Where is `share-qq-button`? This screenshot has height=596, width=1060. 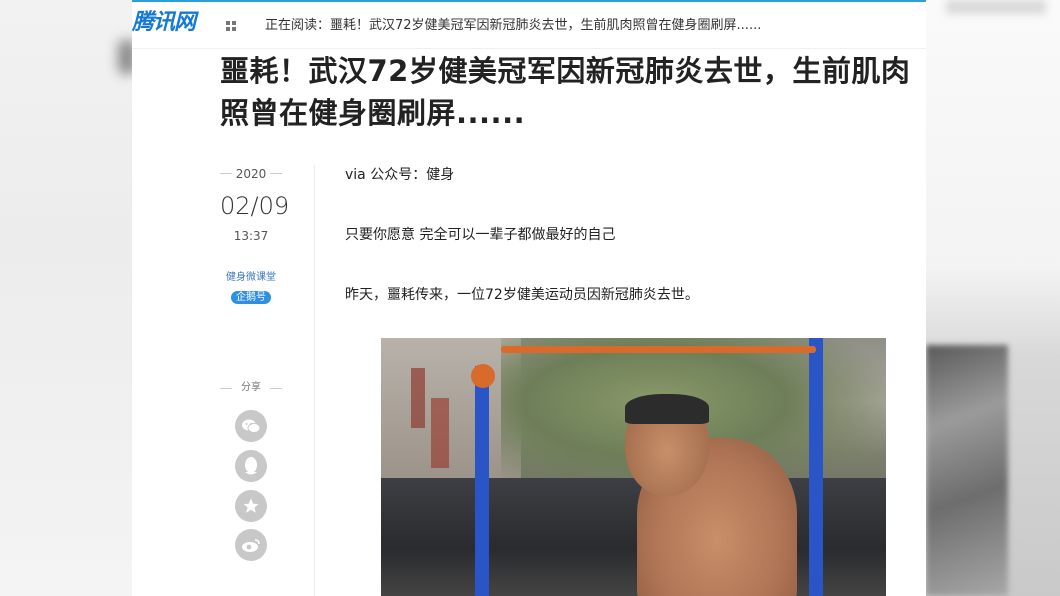 share-qq-button is located at coordinates (251, 466).